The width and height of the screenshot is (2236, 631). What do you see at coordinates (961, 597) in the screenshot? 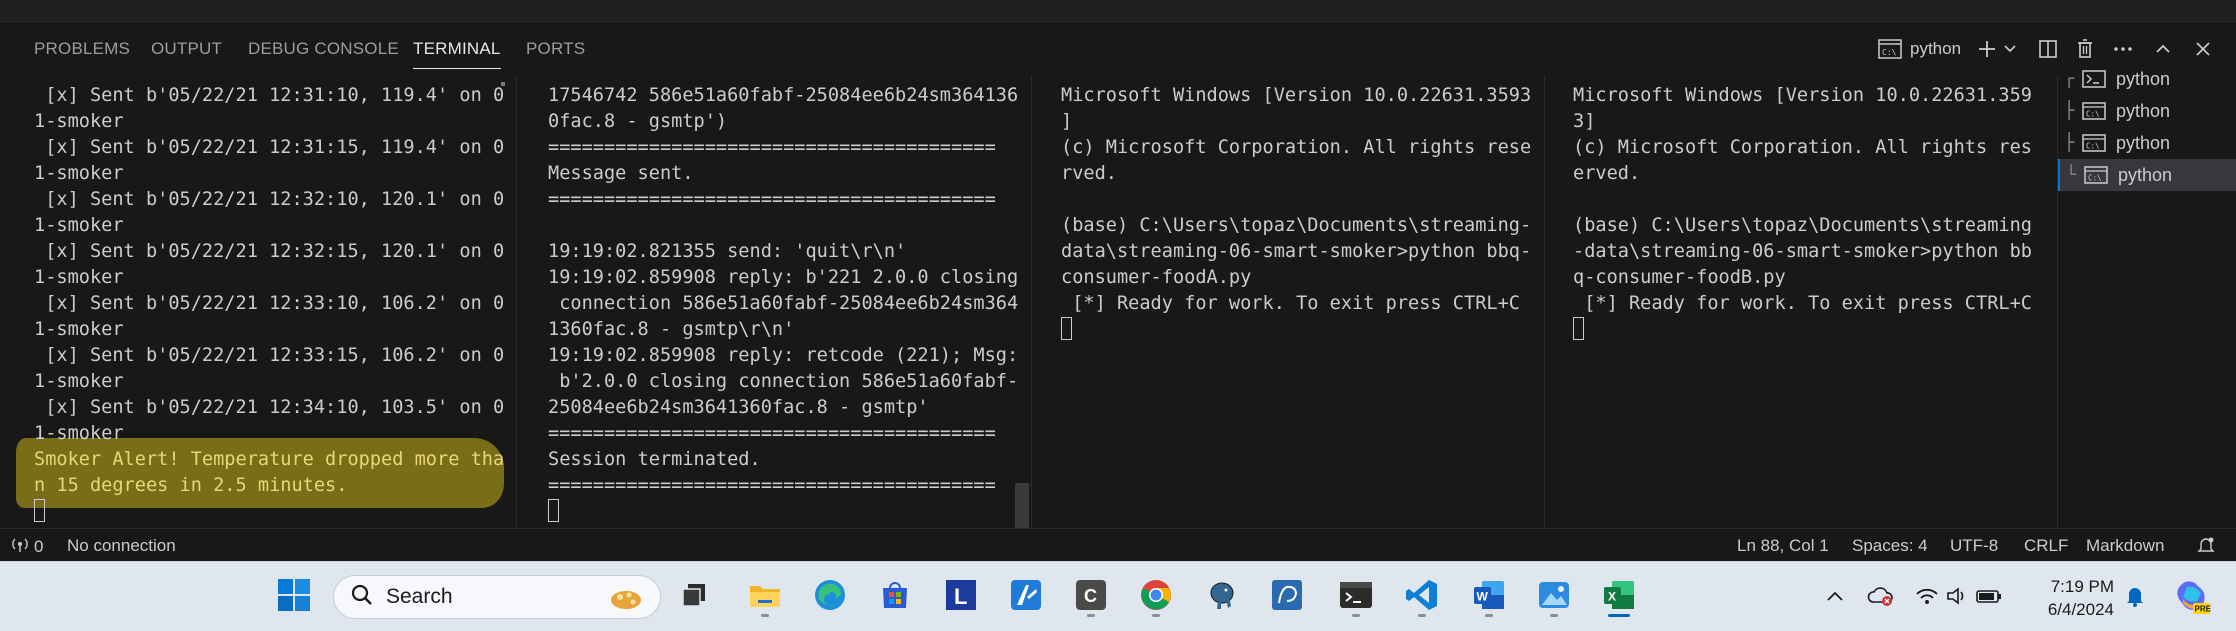
I see `l-app-button: L` at bounding box center [961, 597].